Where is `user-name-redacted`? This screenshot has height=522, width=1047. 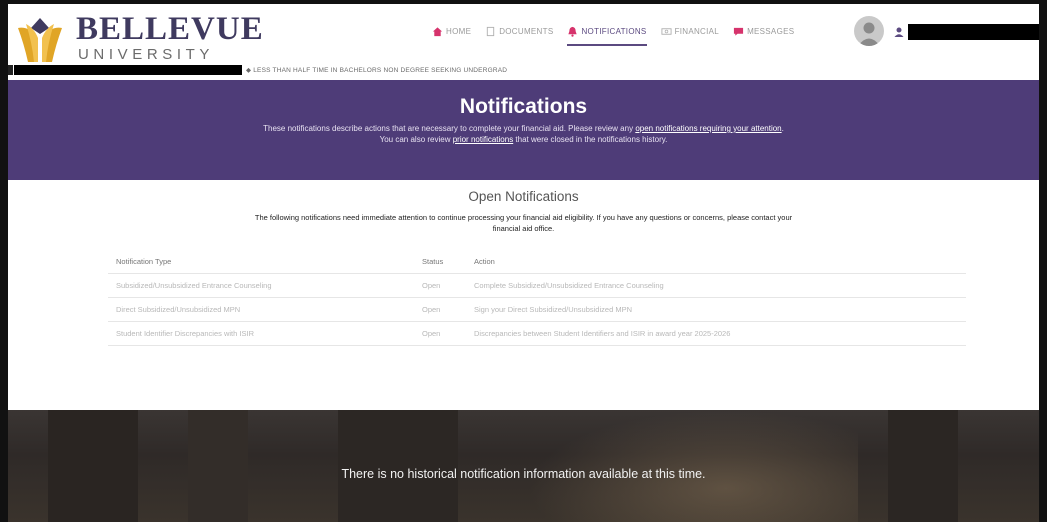
user-name-redacted is located at coordinates (973, 32).